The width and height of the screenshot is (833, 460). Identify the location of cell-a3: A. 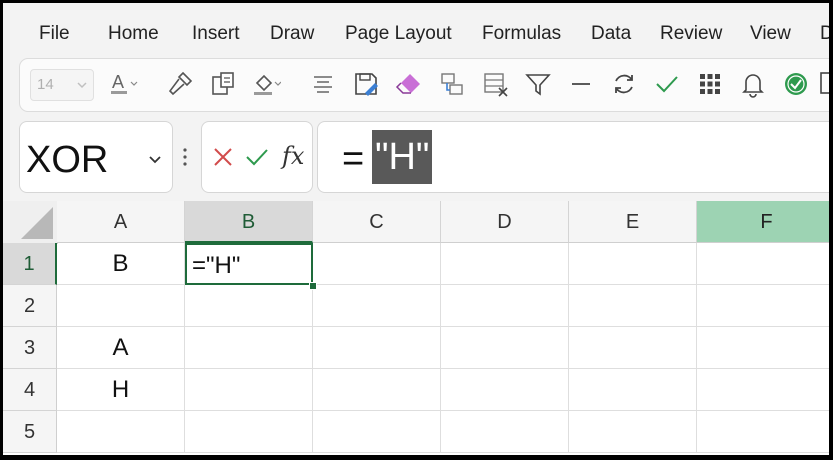
(121, 348).